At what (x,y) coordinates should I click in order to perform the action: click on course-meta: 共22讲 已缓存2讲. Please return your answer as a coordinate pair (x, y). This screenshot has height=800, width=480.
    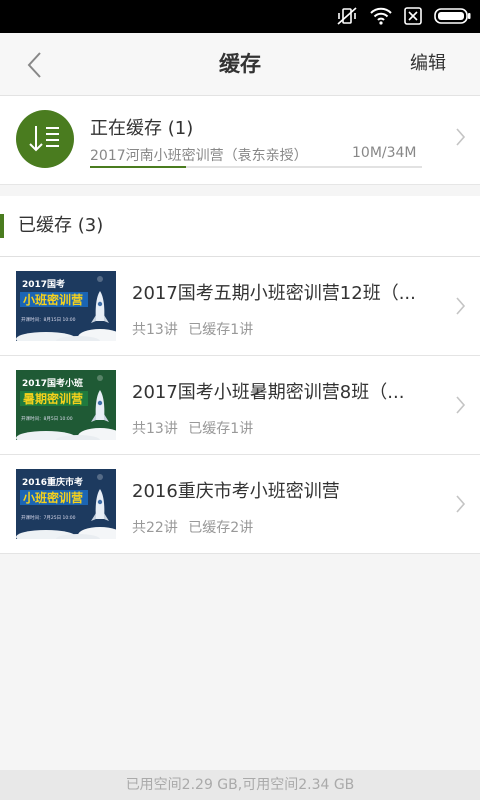
    Looking at the image, I should click on (192, 527).